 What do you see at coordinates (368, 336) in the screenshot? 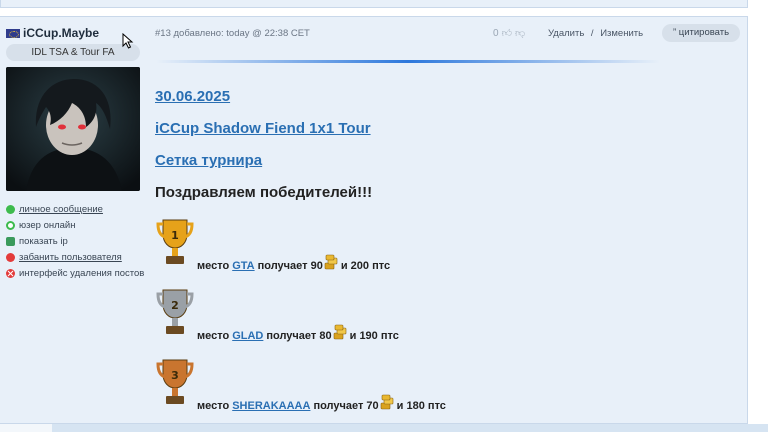
I see `pts-value: 190` at bounding box center [368, 336].